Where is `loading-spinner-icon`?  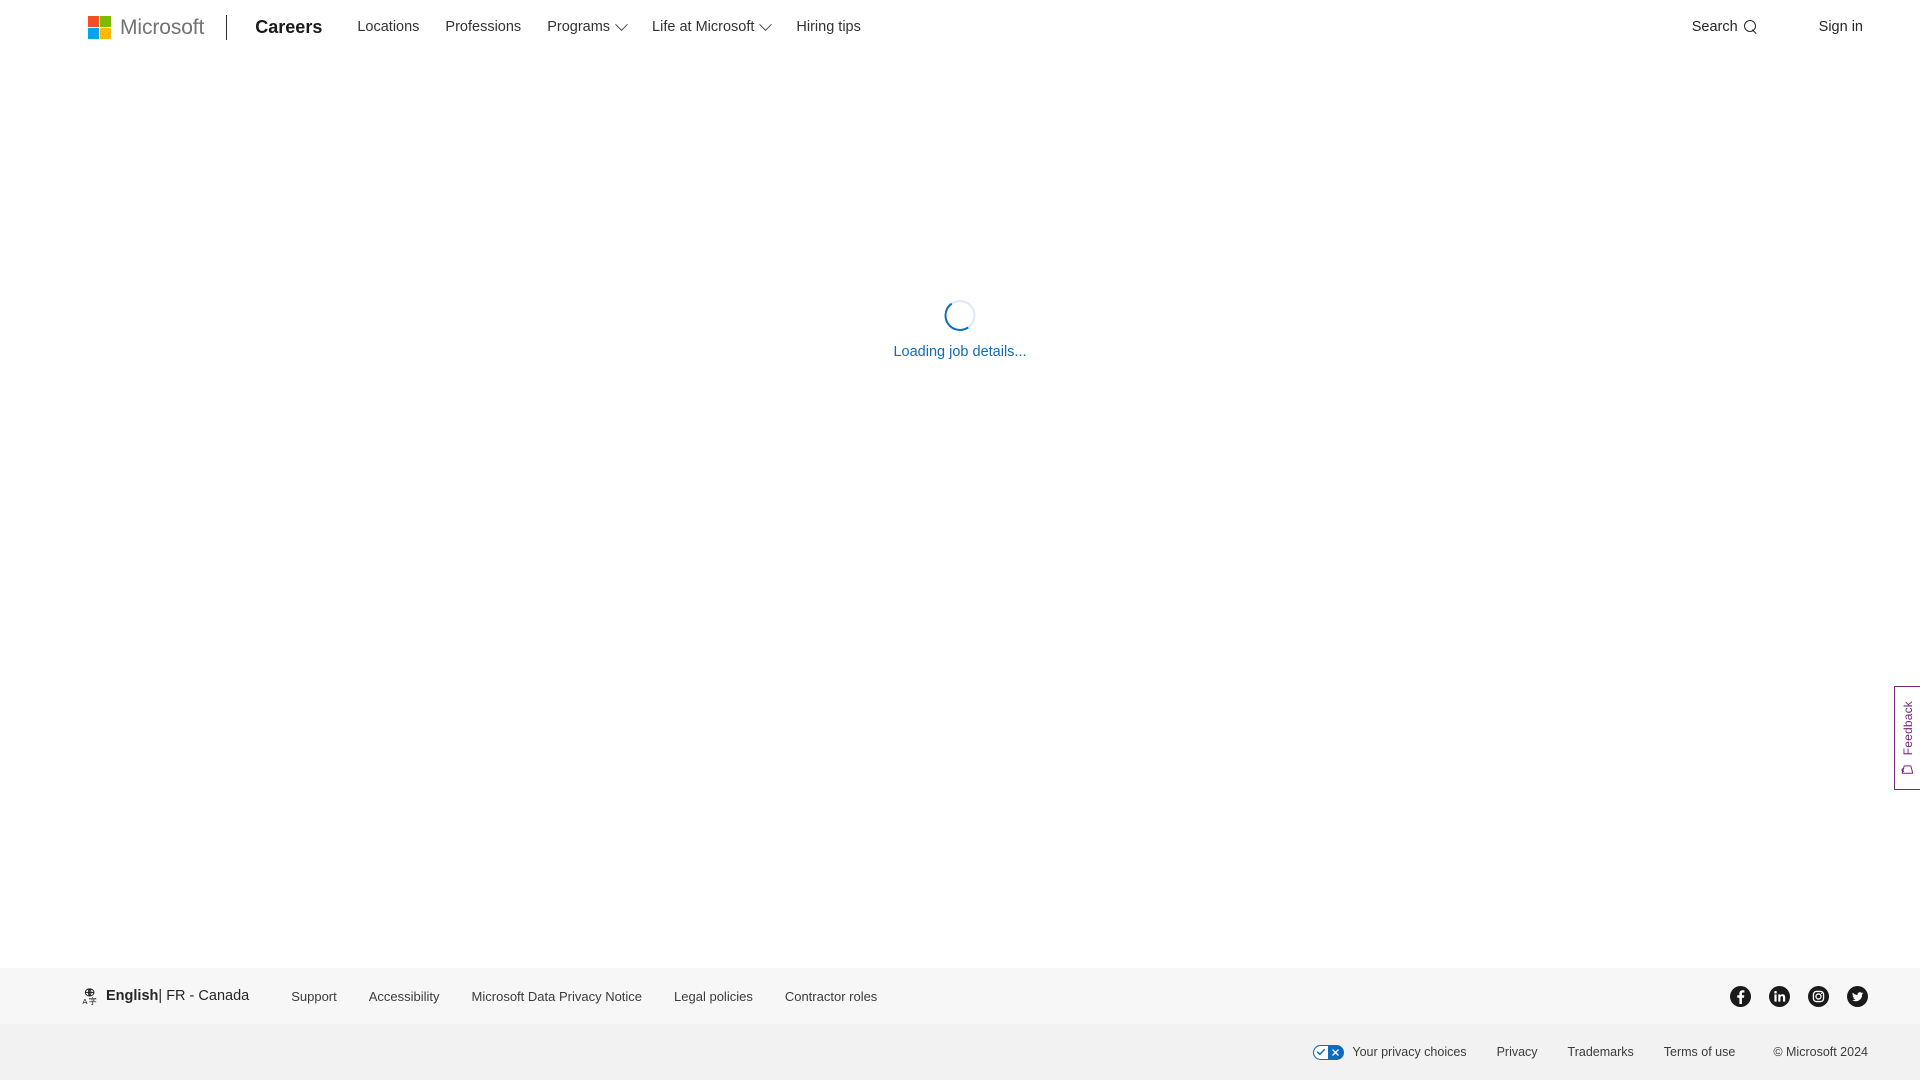 loading-spinner-icon is located at coordinates (960, 315).